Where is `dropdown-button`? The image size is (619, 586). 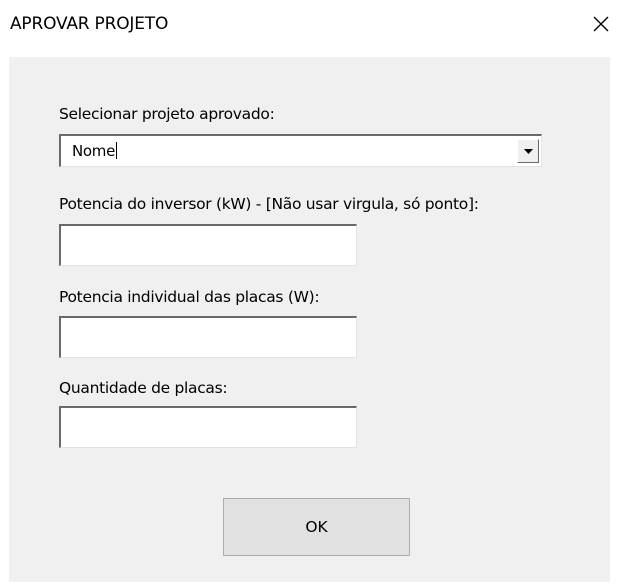 dropdown-button is located at coordinates (528, 151).